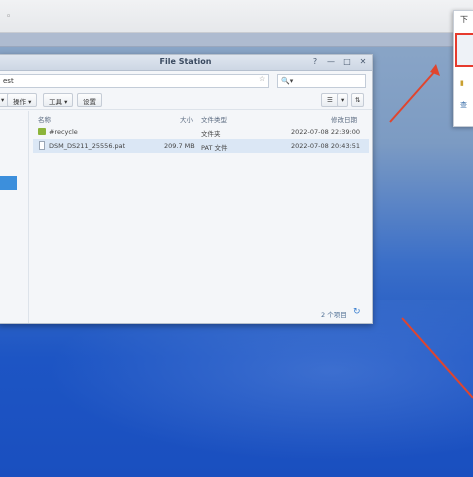 This screenshot has height=477, width=473. What do you see at coordinates (44, 119) in the screenshot?
I see `column-name: 名称` at bounding box center [44, 119].